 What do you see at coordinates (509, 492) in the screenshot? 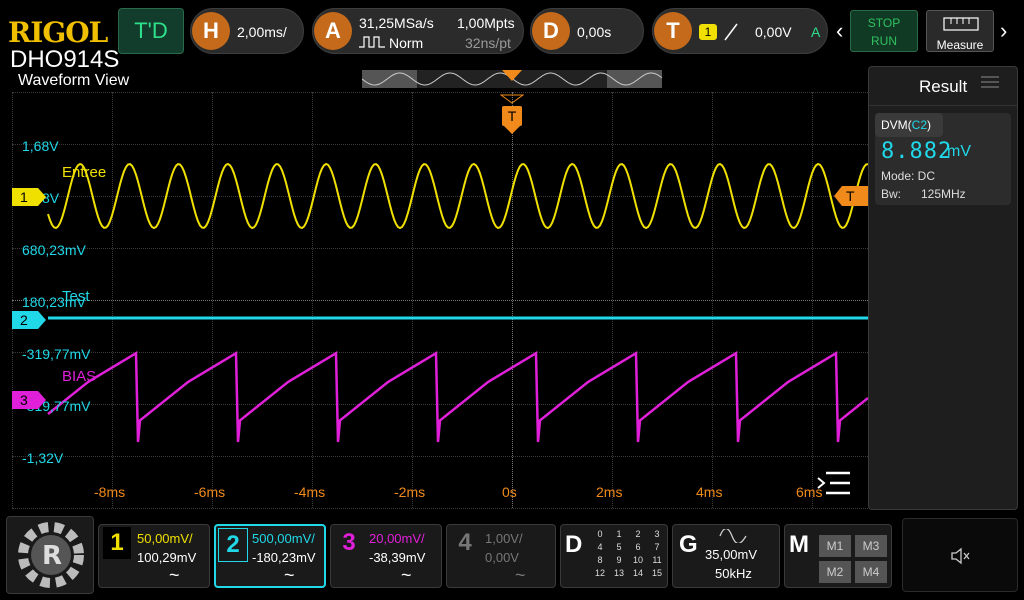
I see `x-tick: 0s` at bounding box center [509, 492].